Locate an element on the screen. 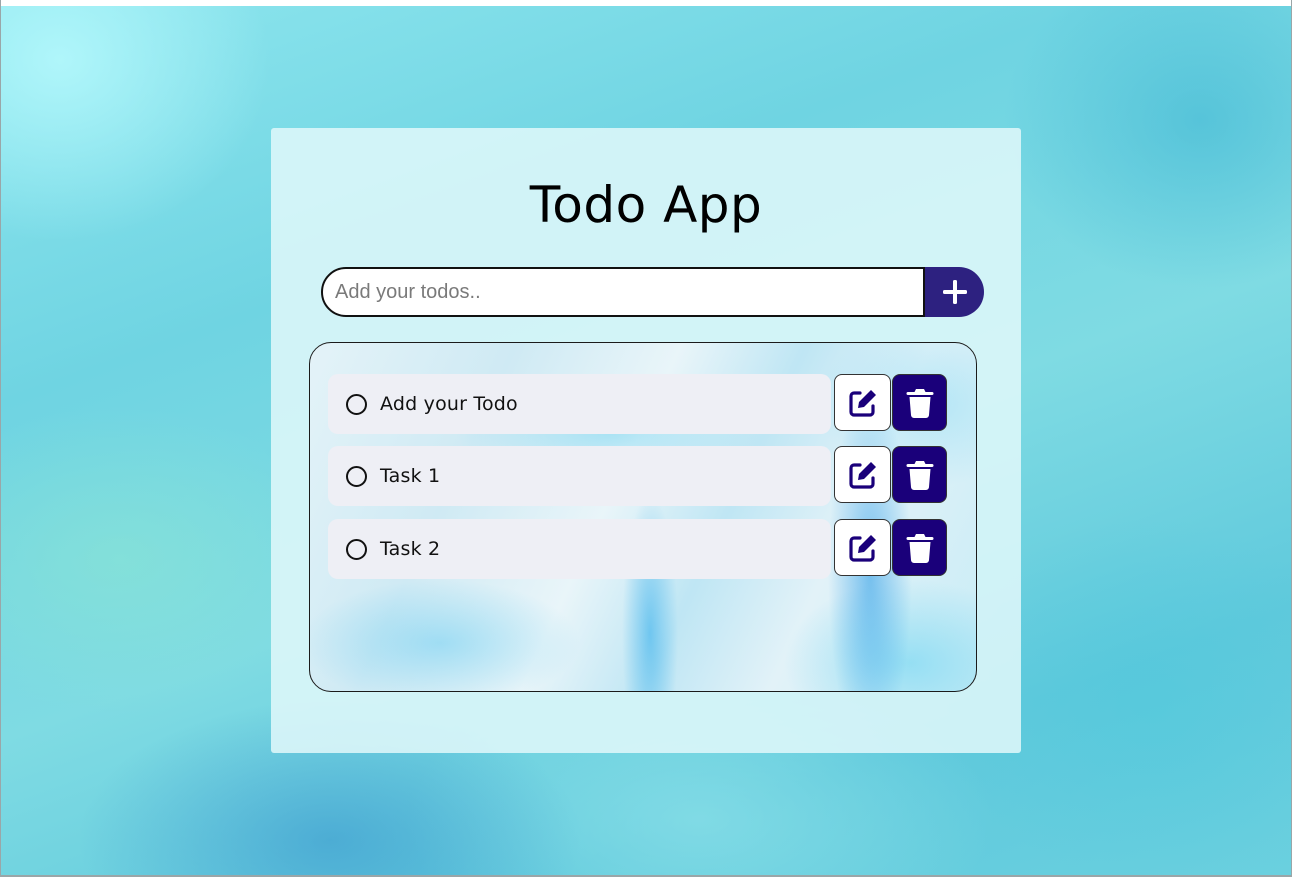 This screenshot has height=877, width=1292. window-frame-left is located at coordinates (0, 438).